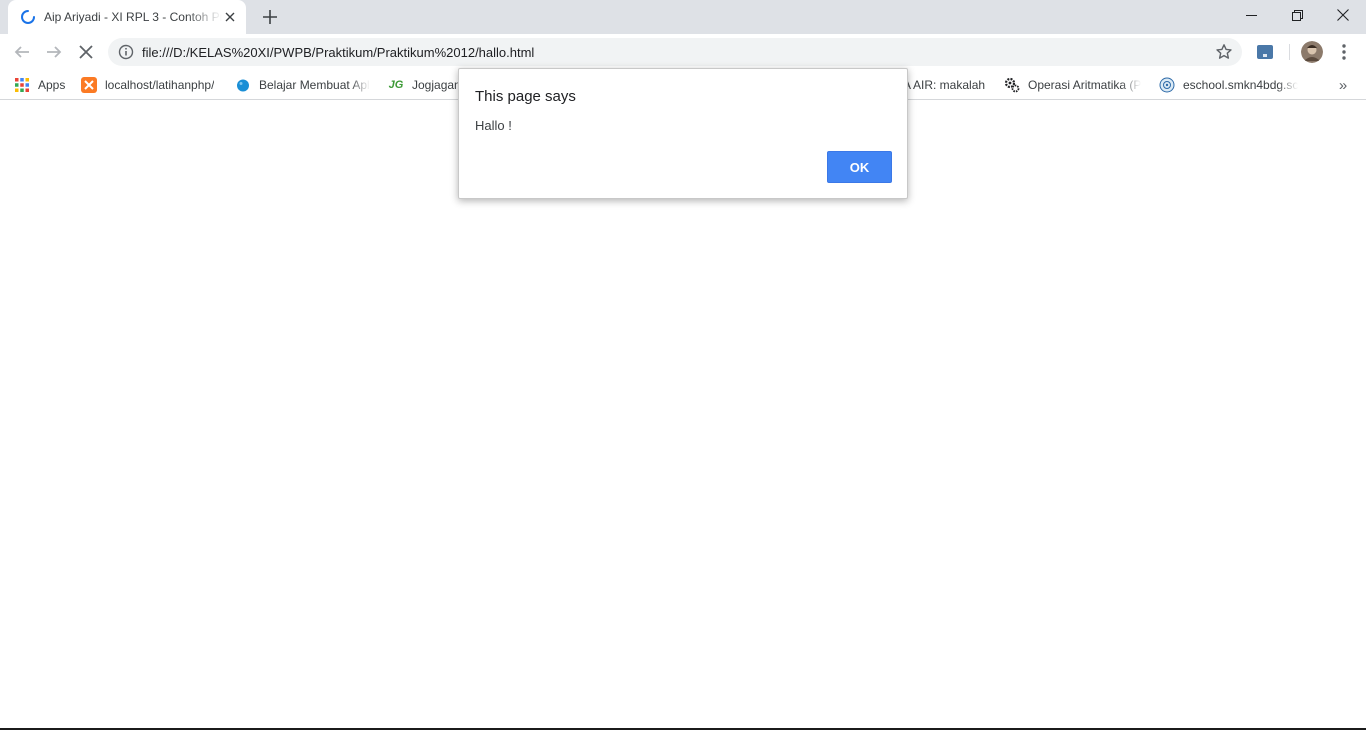 The height and width of the screenshot is (730, 1366). What do you see at coordinates (314, 85) in the screenshot?
I see `bookmark-label: Belajar Membuat Apl` at bounding box center [314, 85].